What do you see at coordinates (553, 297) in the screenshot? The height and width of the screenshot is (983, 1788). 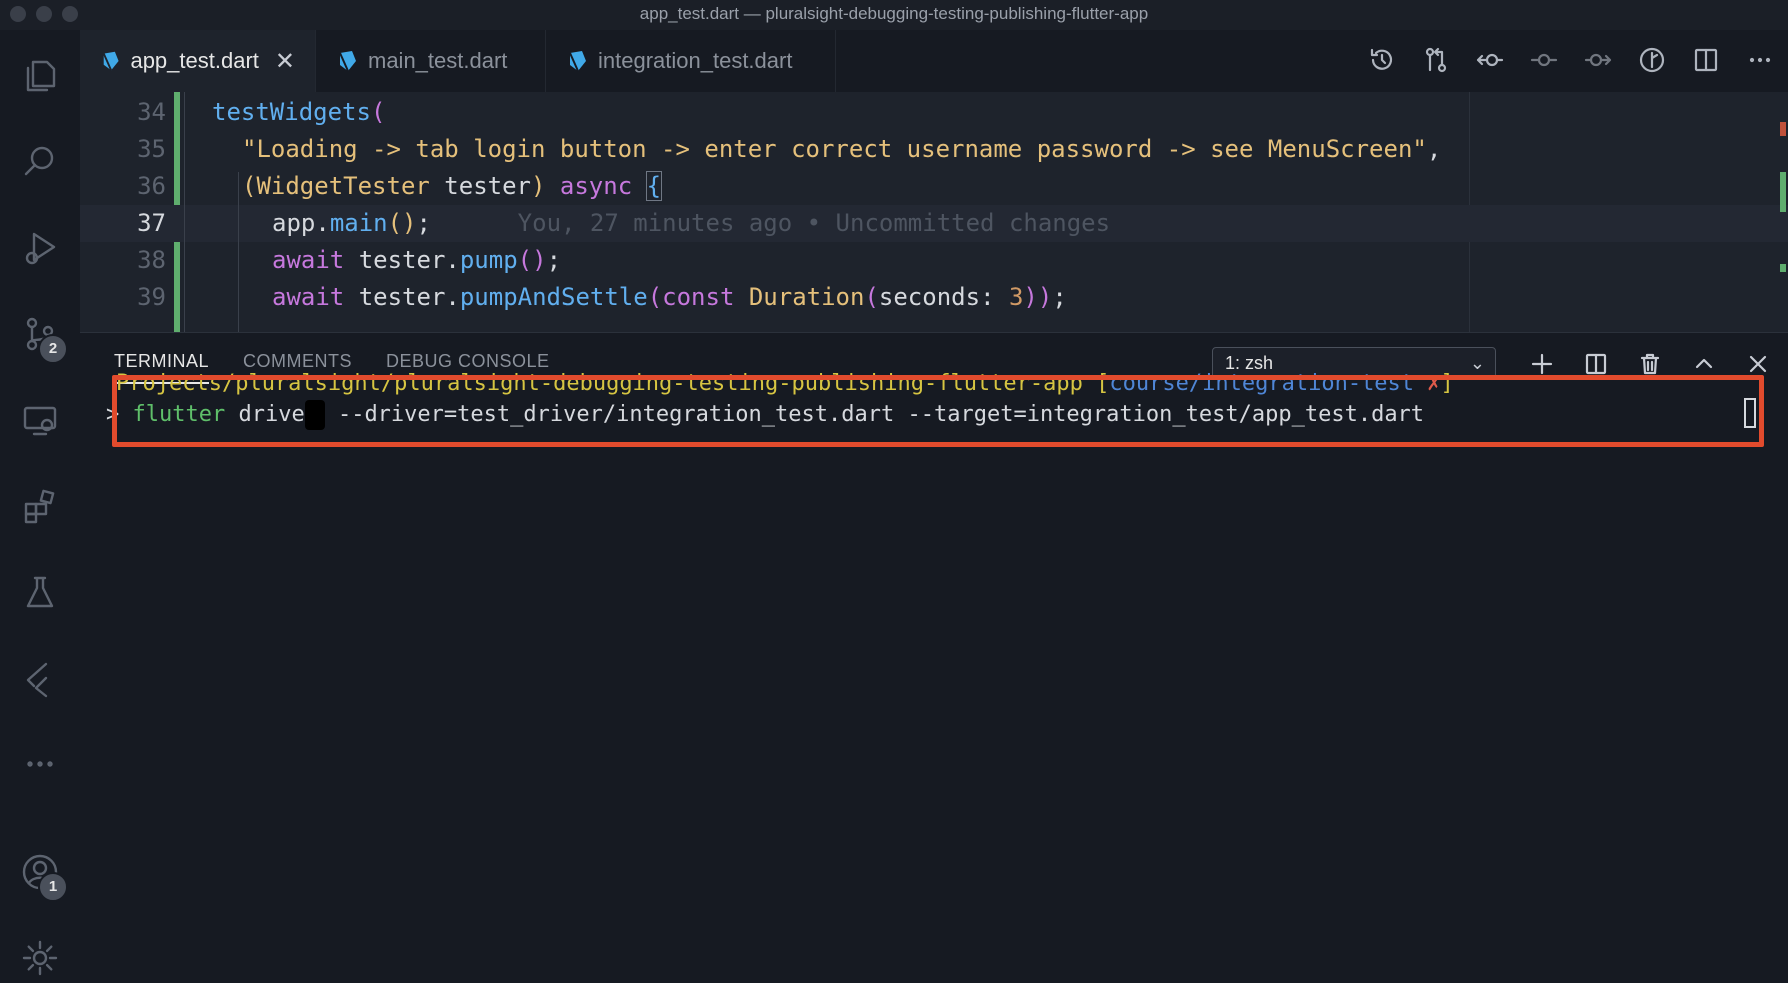 I see `code-token: pumpAndSettle` at bounding box center [553, 297].